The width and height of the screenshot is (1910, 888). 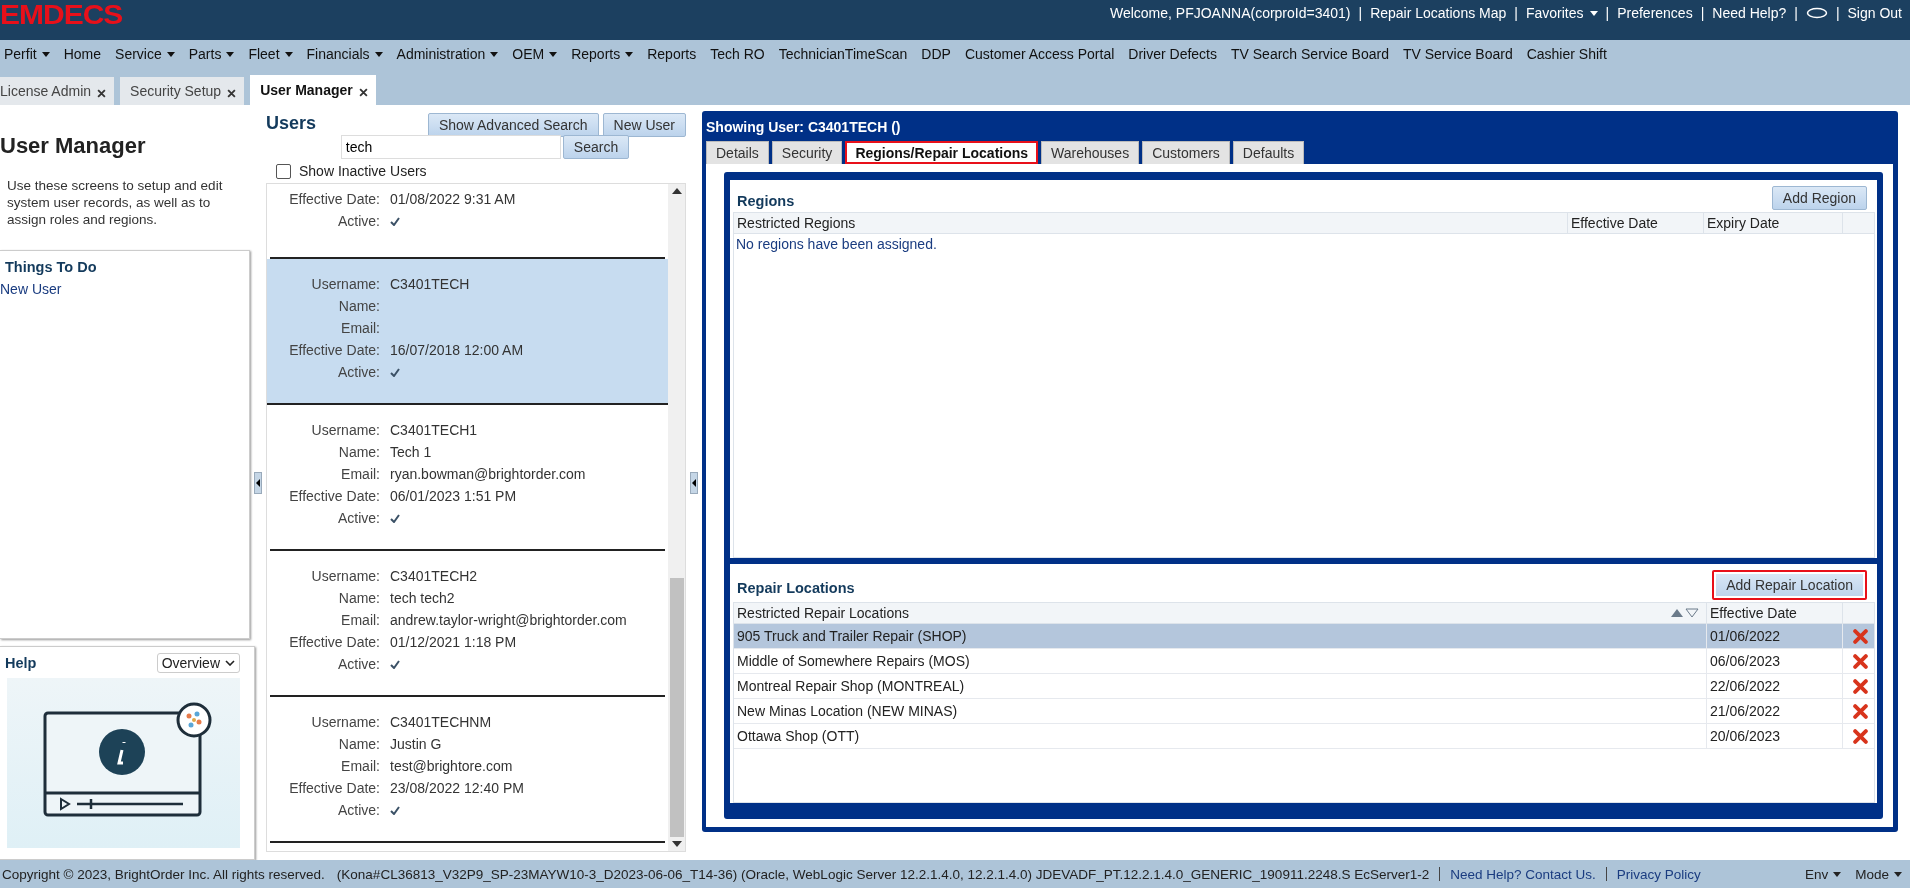 I want to click on menu-item: Customer Access Portal, so click(x=1039, y=54).